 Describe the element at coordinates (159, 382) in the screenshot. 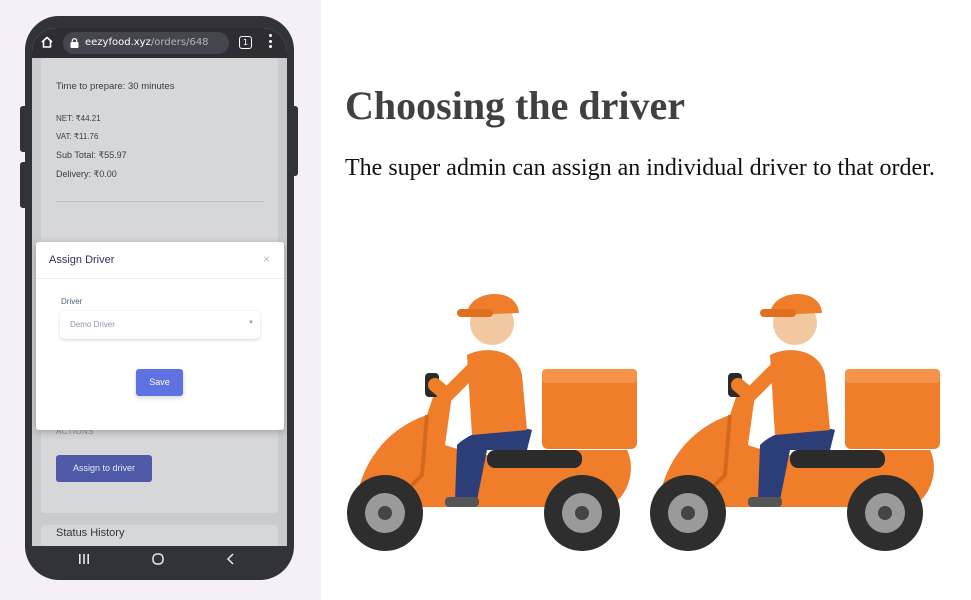

I see `save-button: Save` at that location.